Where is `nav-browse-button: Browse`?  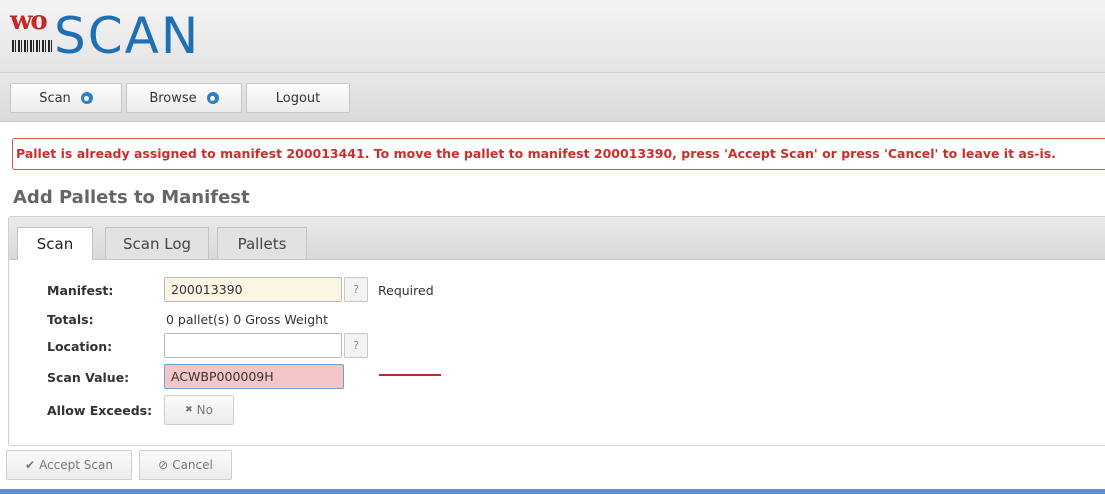
nav-browse-button: Browse is located at coordinates (184, 98).